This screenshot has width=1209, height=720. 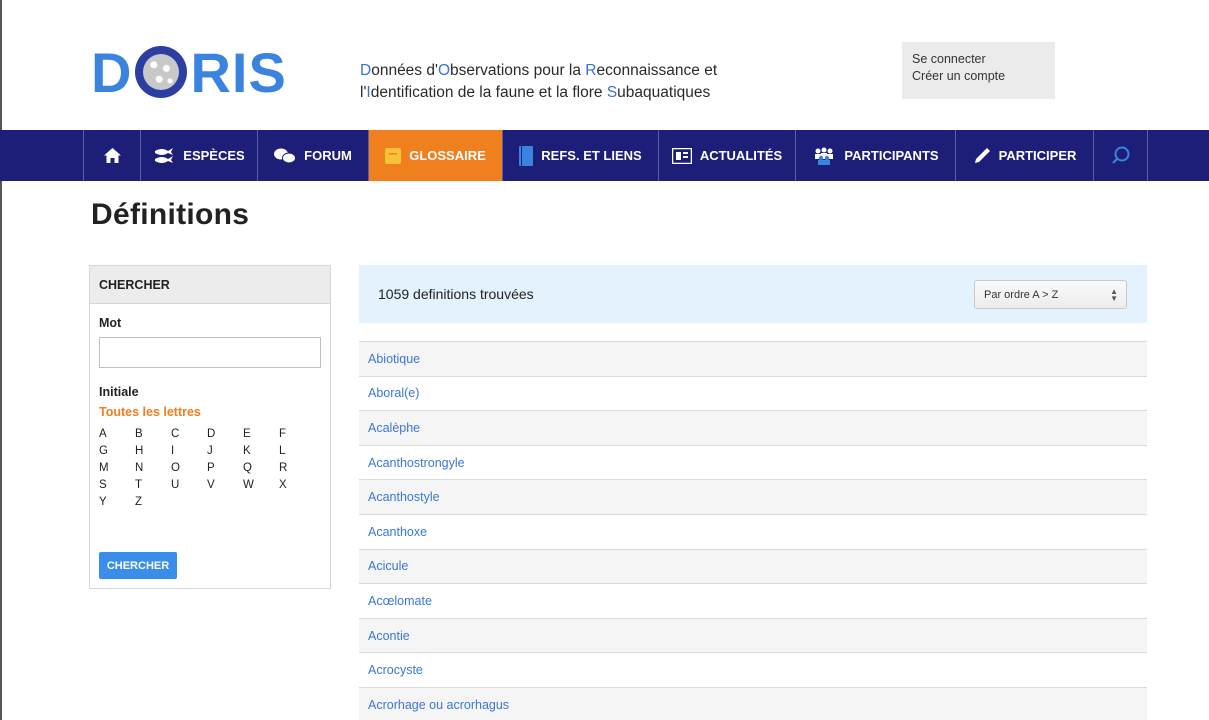 I want to click on nav-participants: PARTICIPANTS, so click(x=875, y=155).